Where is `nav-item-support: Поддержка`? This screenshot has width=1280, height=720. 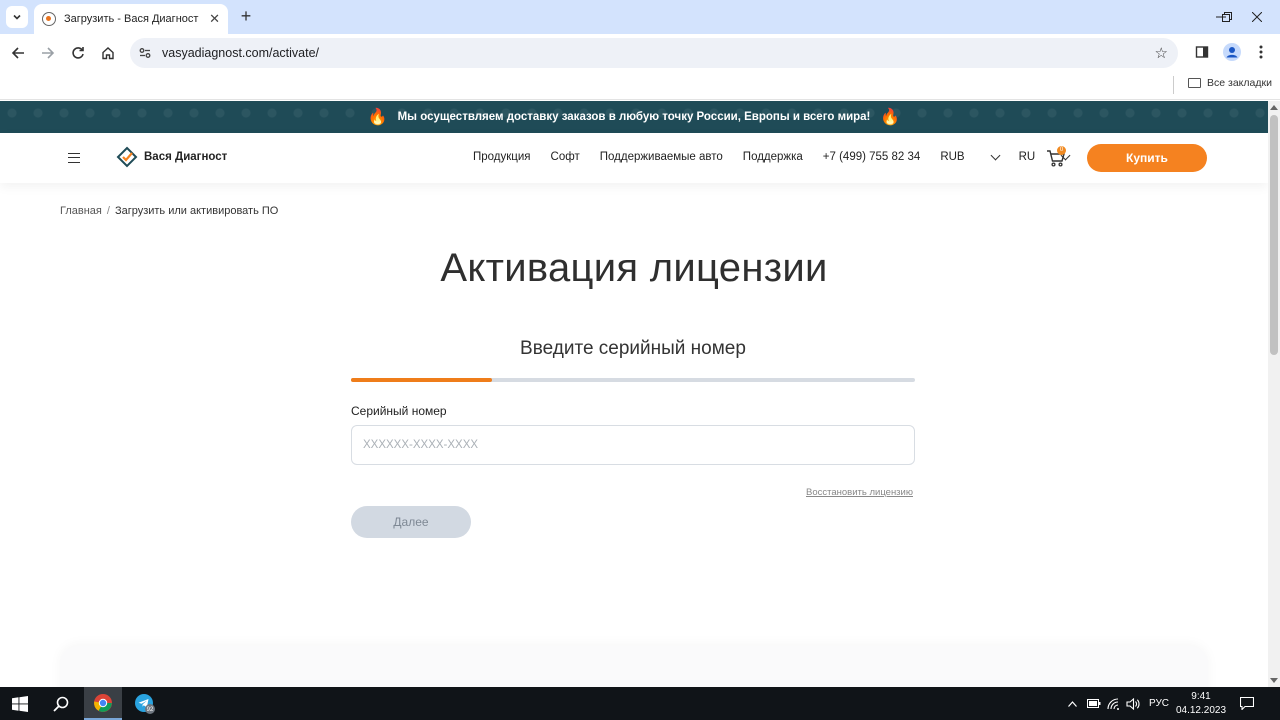
nav-item-support: Поддержка is located at coordinates (773, 157).